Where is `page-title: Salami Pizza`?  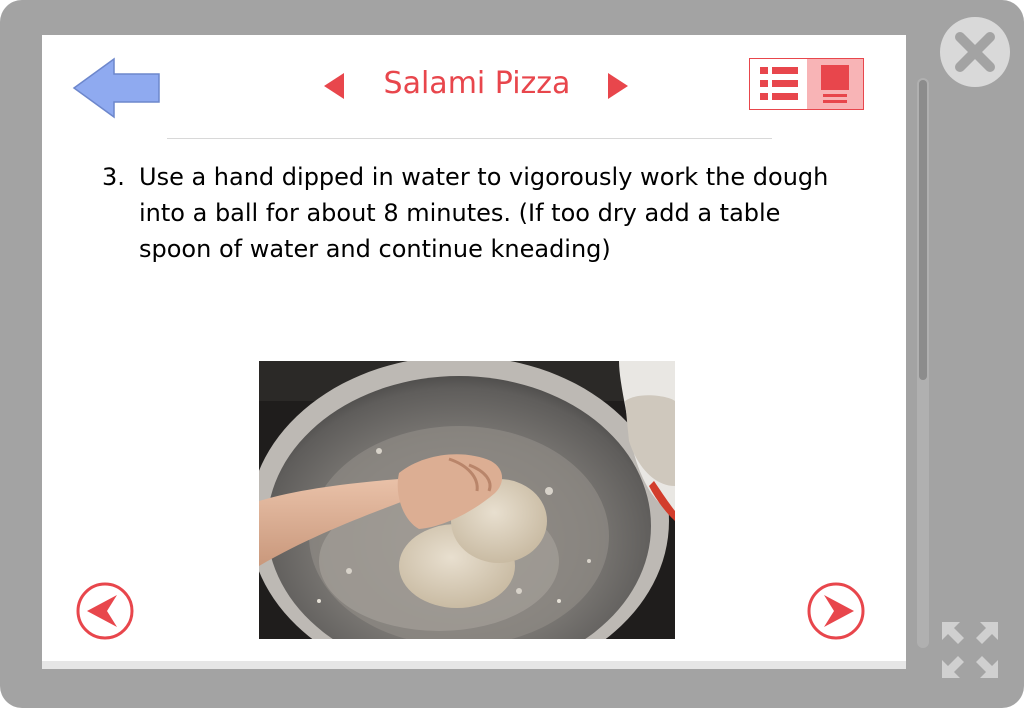
page-title: Salami Pizza is located at coordinates (477, 83).